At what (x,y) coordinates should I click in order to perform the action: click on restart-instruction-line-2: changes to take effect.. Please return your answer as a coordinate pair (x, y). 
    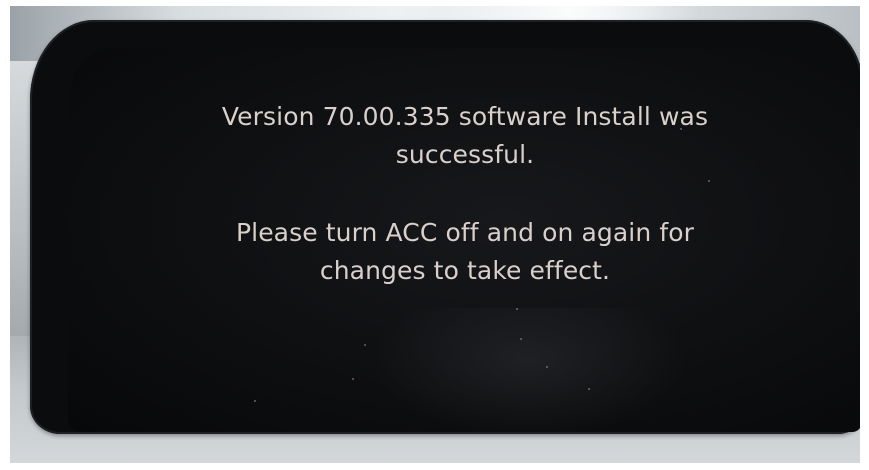
    Looking at the image, I should click on (465, 270).